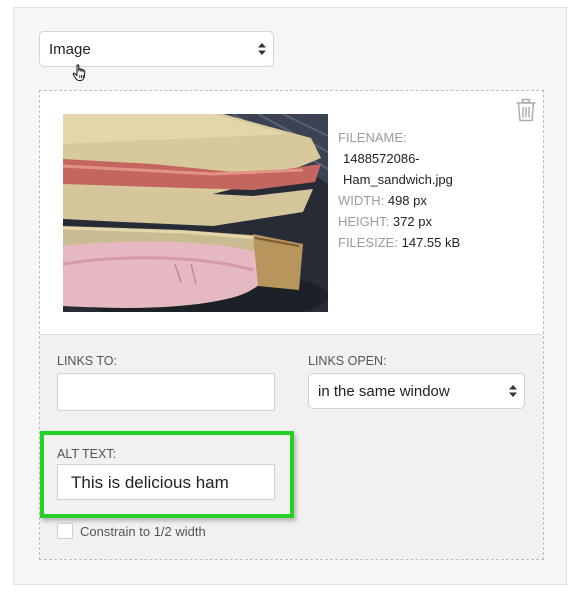  I want to click on width-value: 498 px, so click(407, 200).